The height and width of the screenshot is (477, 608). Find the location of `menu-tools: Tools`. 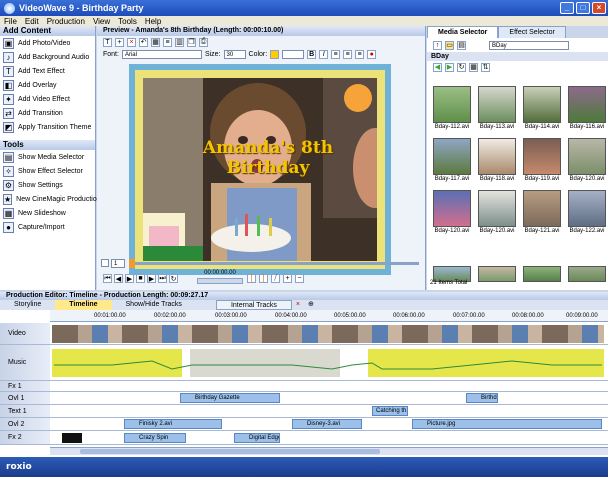

menu-tools: Tools is located at coordinates (127, 21).